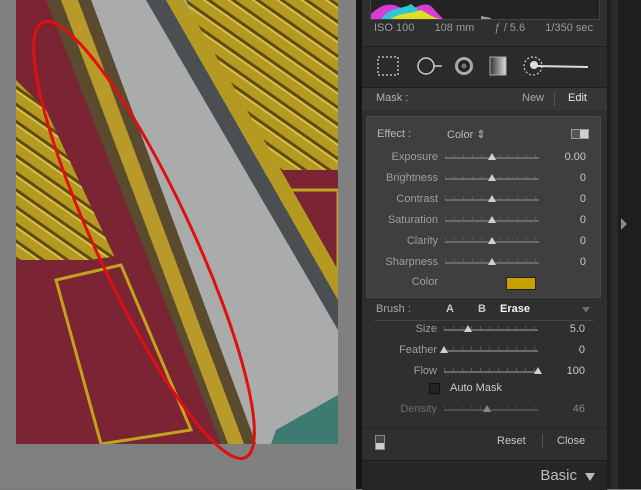 The height and width of the screenshot is (490, 641). I want to click on brush-header: Brush : A B Erase, so click(484, 310).